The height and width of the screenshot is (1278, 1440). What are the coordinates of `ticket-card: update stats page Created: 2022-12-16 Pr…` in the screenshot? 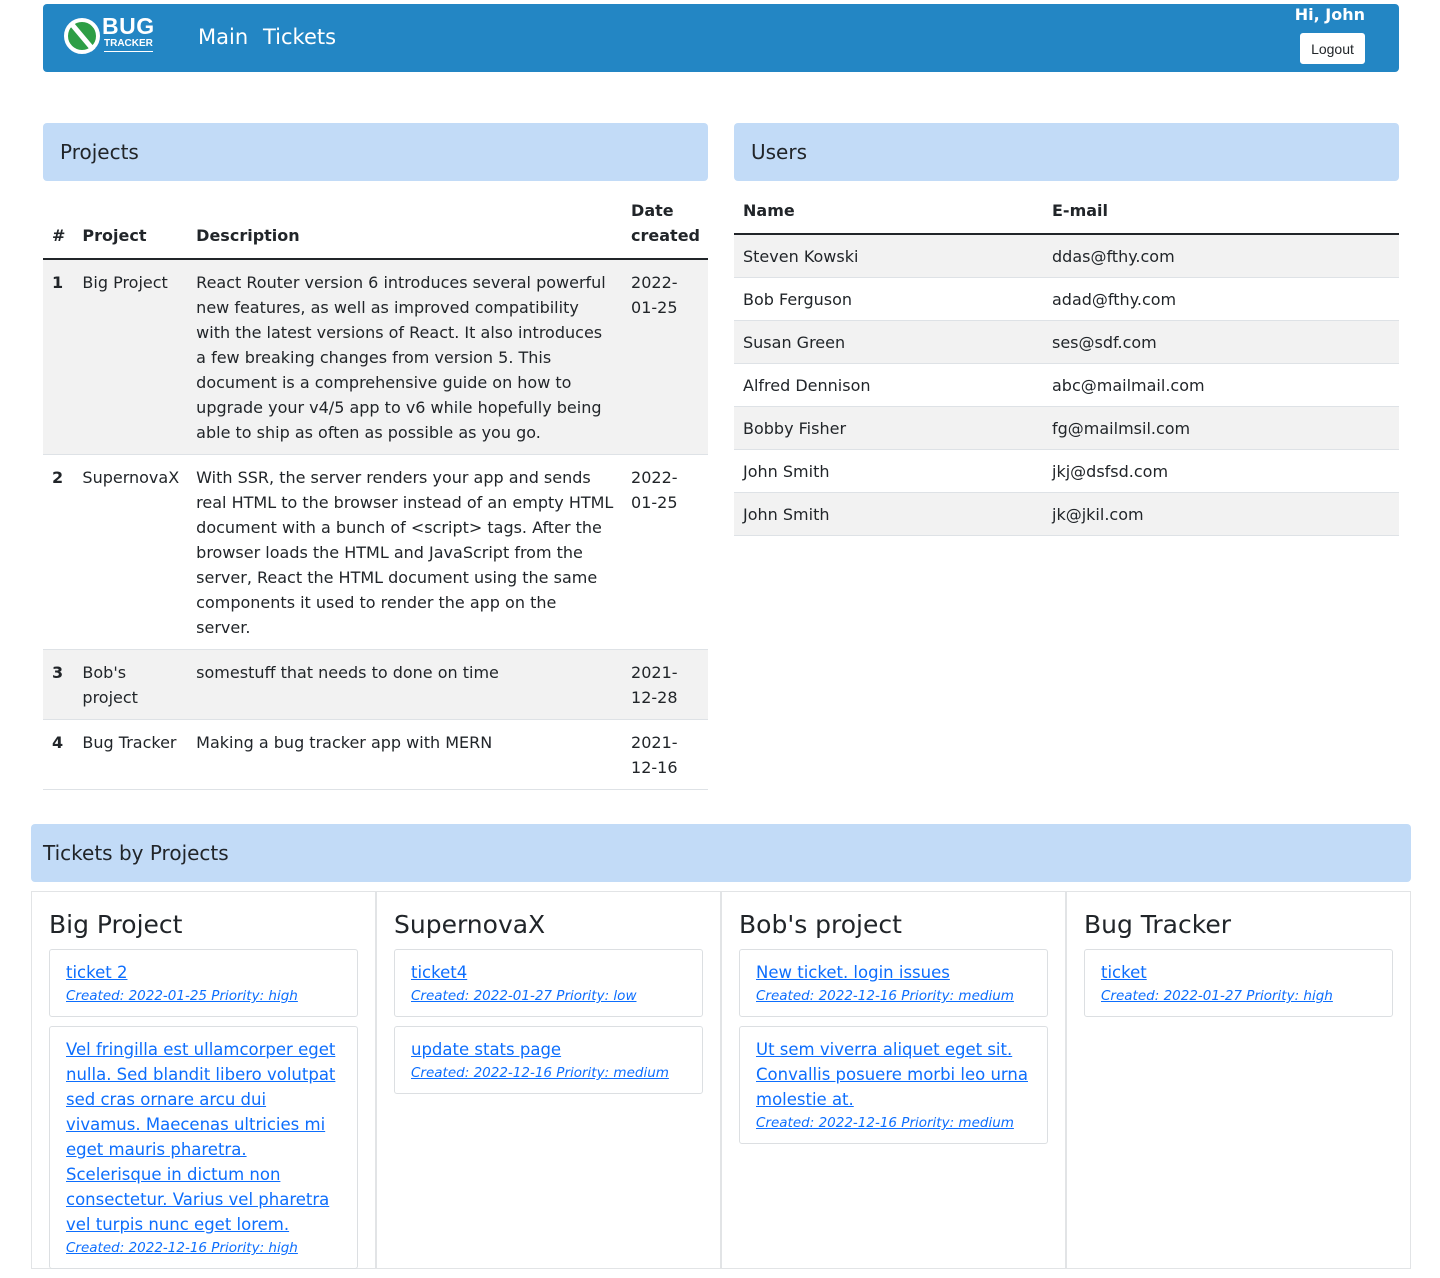 It's located at (548, 1060).